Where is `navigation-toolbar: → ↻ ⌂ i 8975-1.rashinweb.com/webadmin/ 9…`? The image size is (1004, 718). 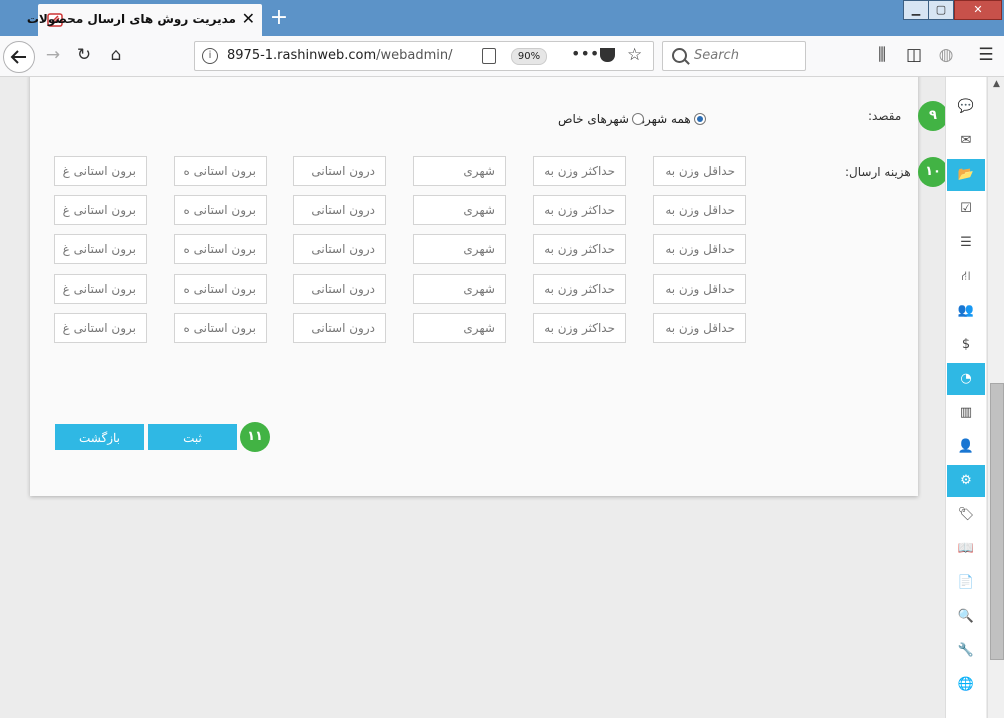
navigation-toolbar: → ↻ ⌂ i 8975-1.rashinweb.com/webadmin/ 9… is located at coordinates (502, 56).